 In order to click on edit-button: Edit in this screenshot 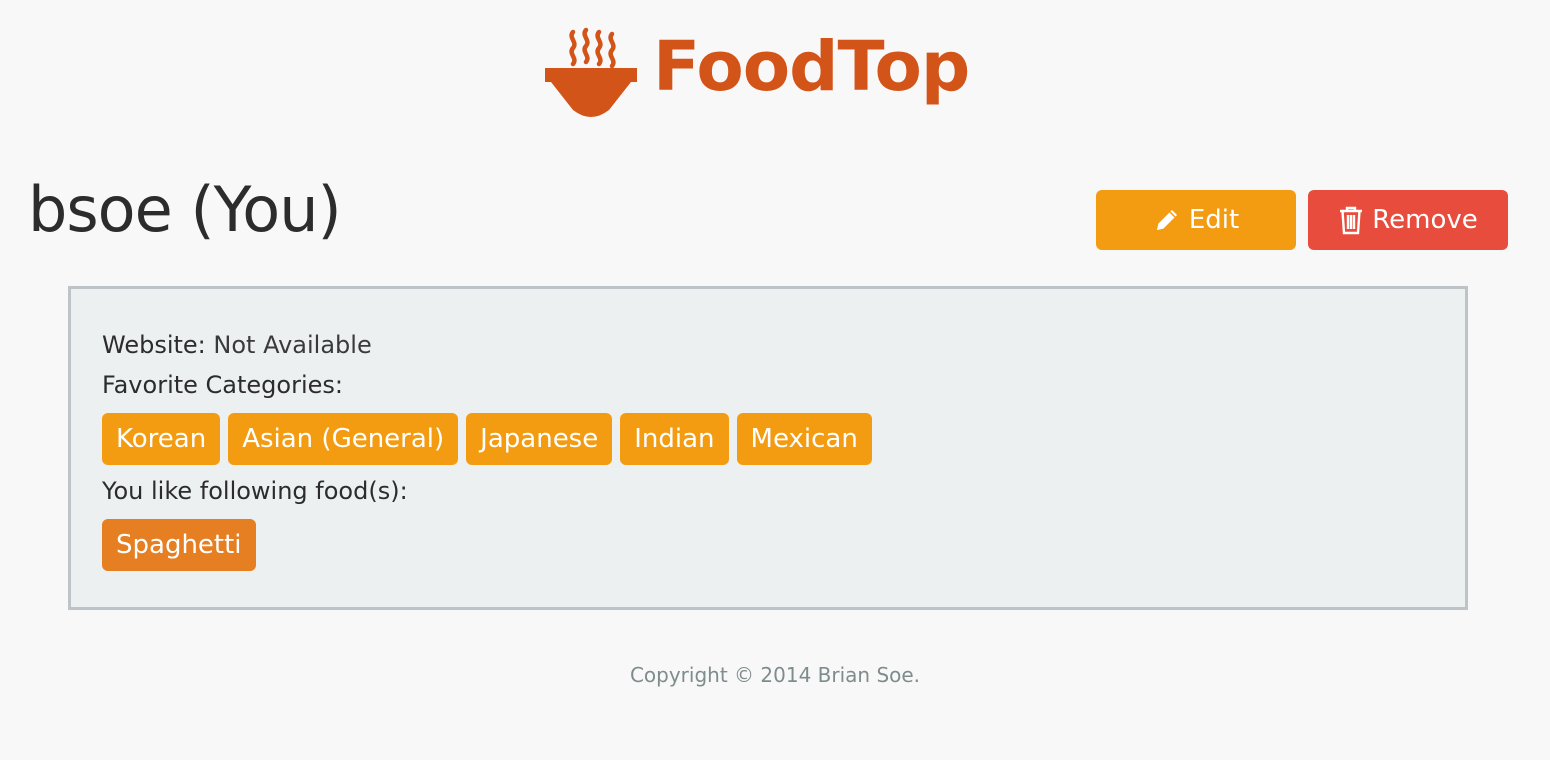, I will do `click(1196, 220)`.